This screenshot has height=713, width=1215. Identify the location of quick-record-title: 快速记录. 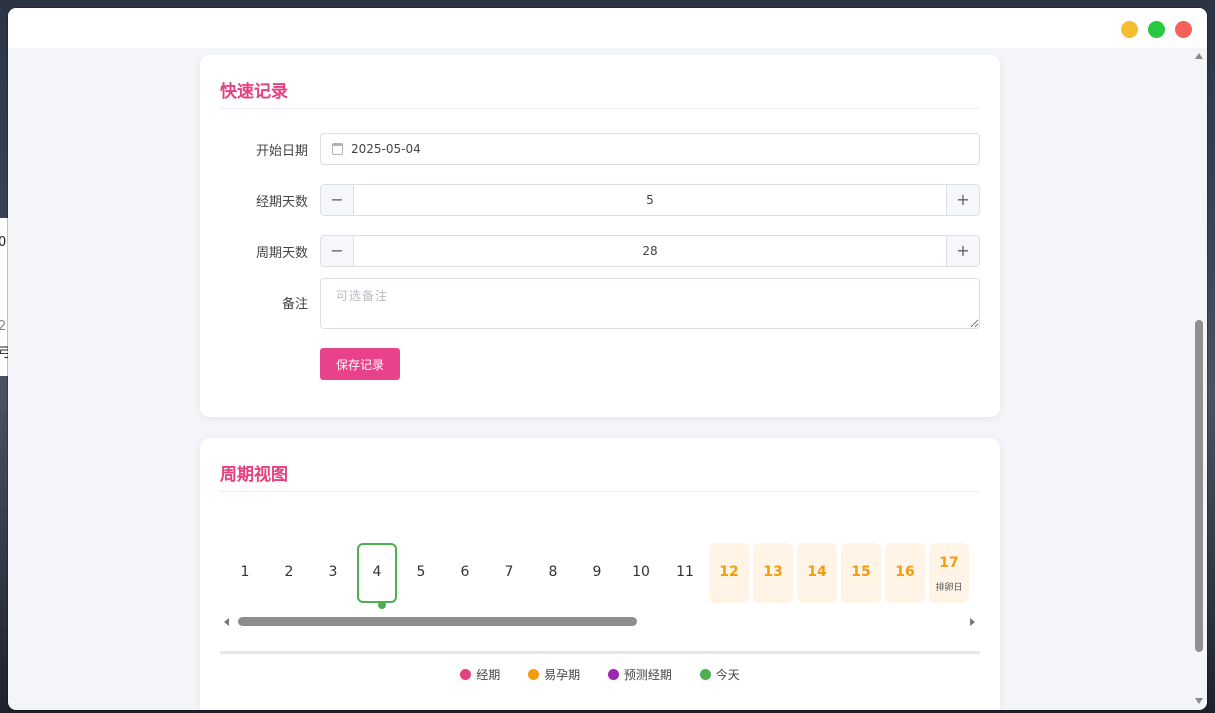
(600, 93).